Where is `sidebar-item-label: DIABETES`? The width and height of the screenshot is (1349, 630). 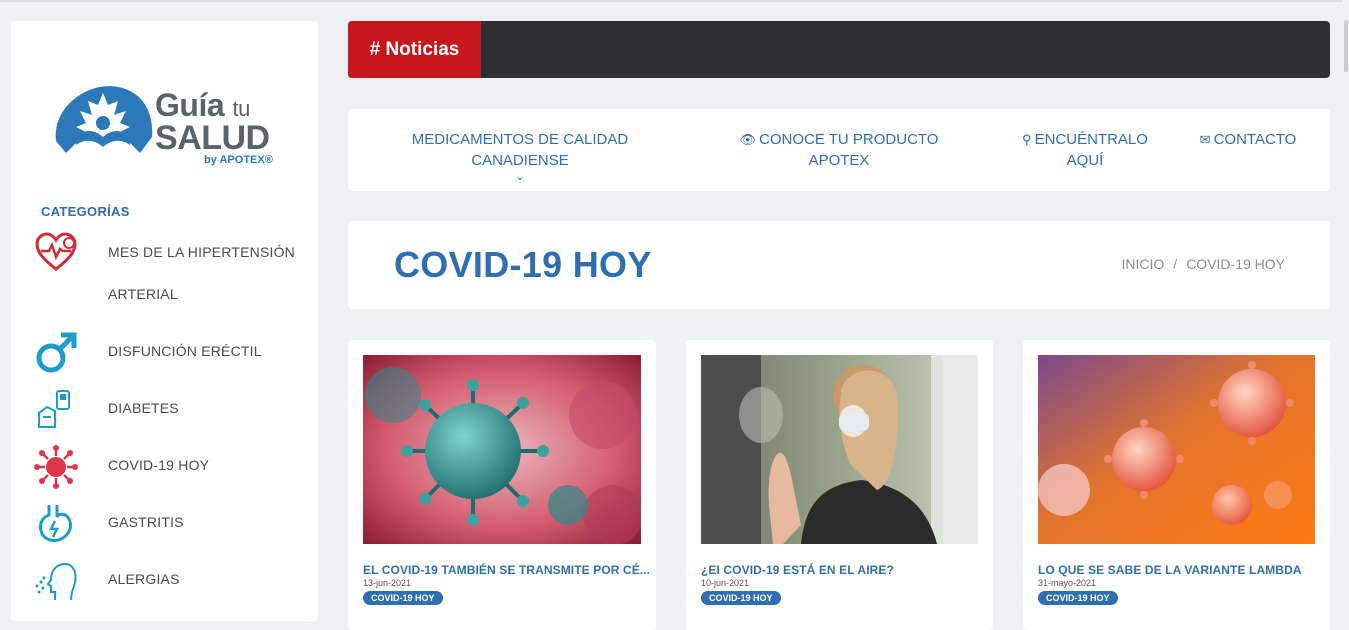 sidebar-item-label: DIABETES is located at coordinates (143, 408).